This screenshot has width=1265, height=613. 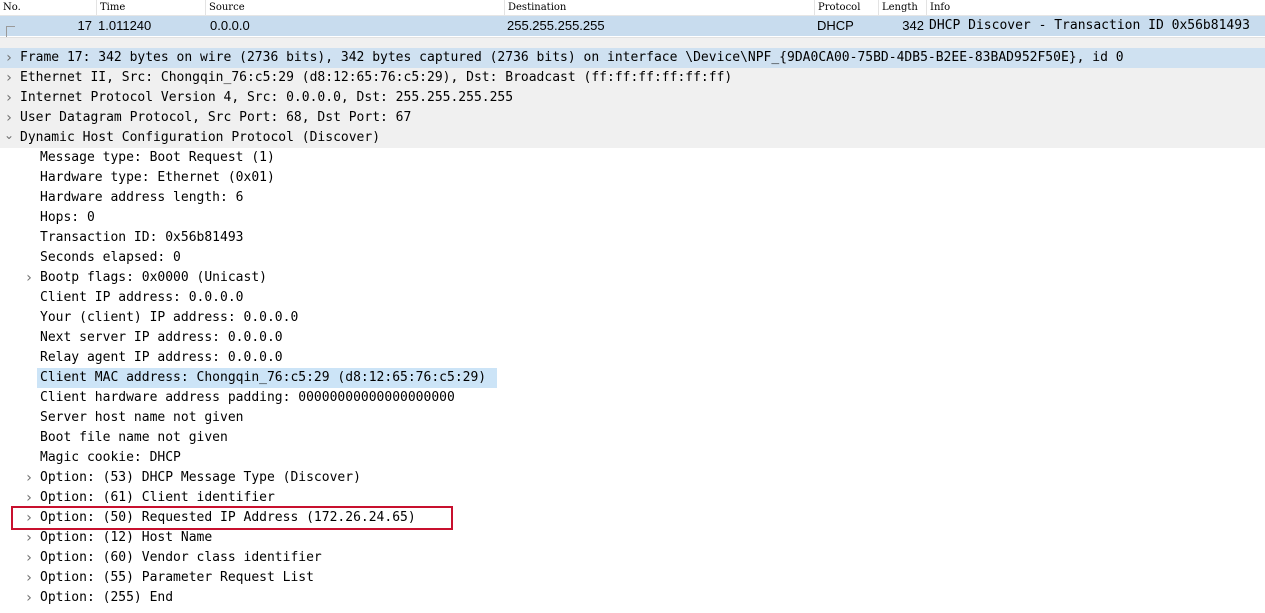 What do you see at coordinates (232, 518) in the screenshot?
I see `highlight-box` at bounding box center [232, 518].